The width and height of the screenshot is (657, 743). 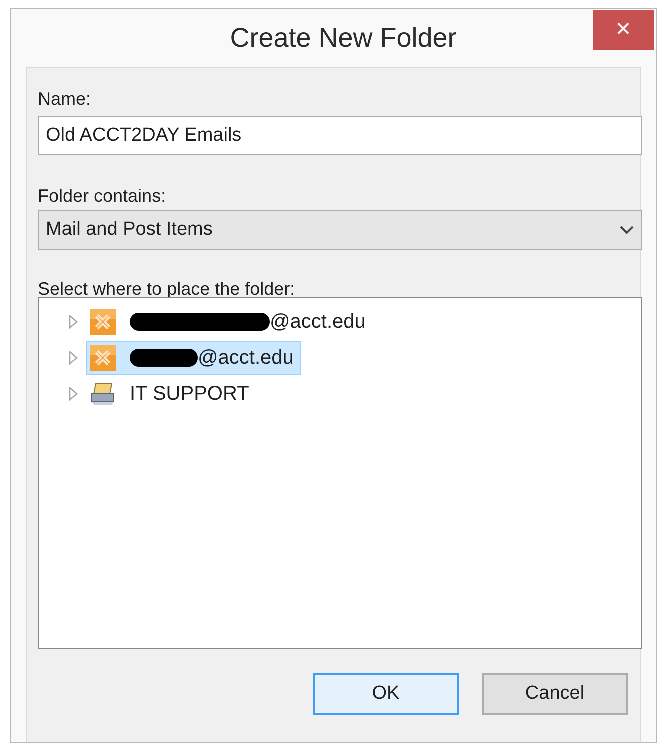 What do you see at coordinates (190, 394) in the screenshot?
I see `account-name: IT SUPPORT` at bounding box center [190, 394].